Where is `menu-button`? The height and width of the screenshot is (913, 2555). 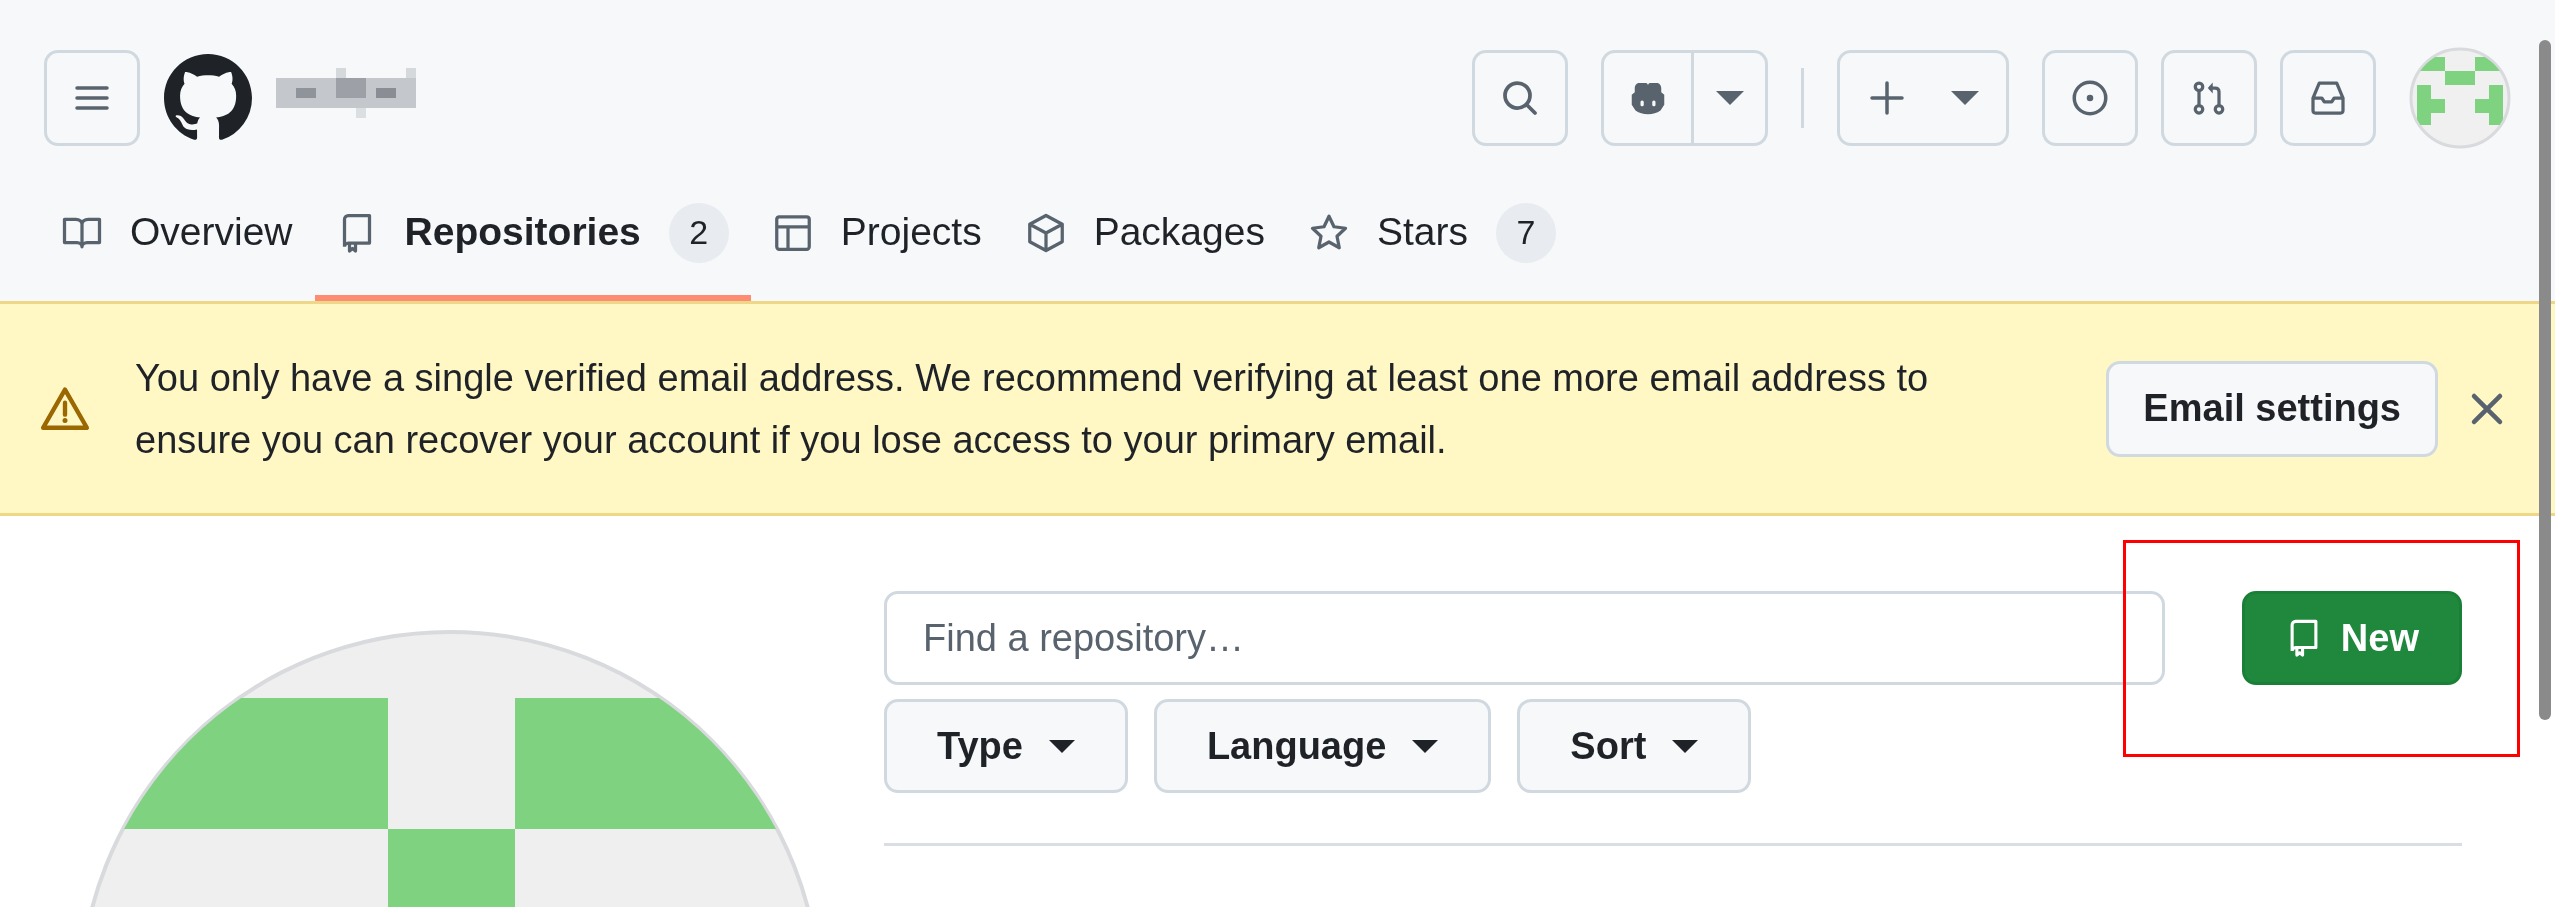 menu-button is located at coordinates (92, 98).